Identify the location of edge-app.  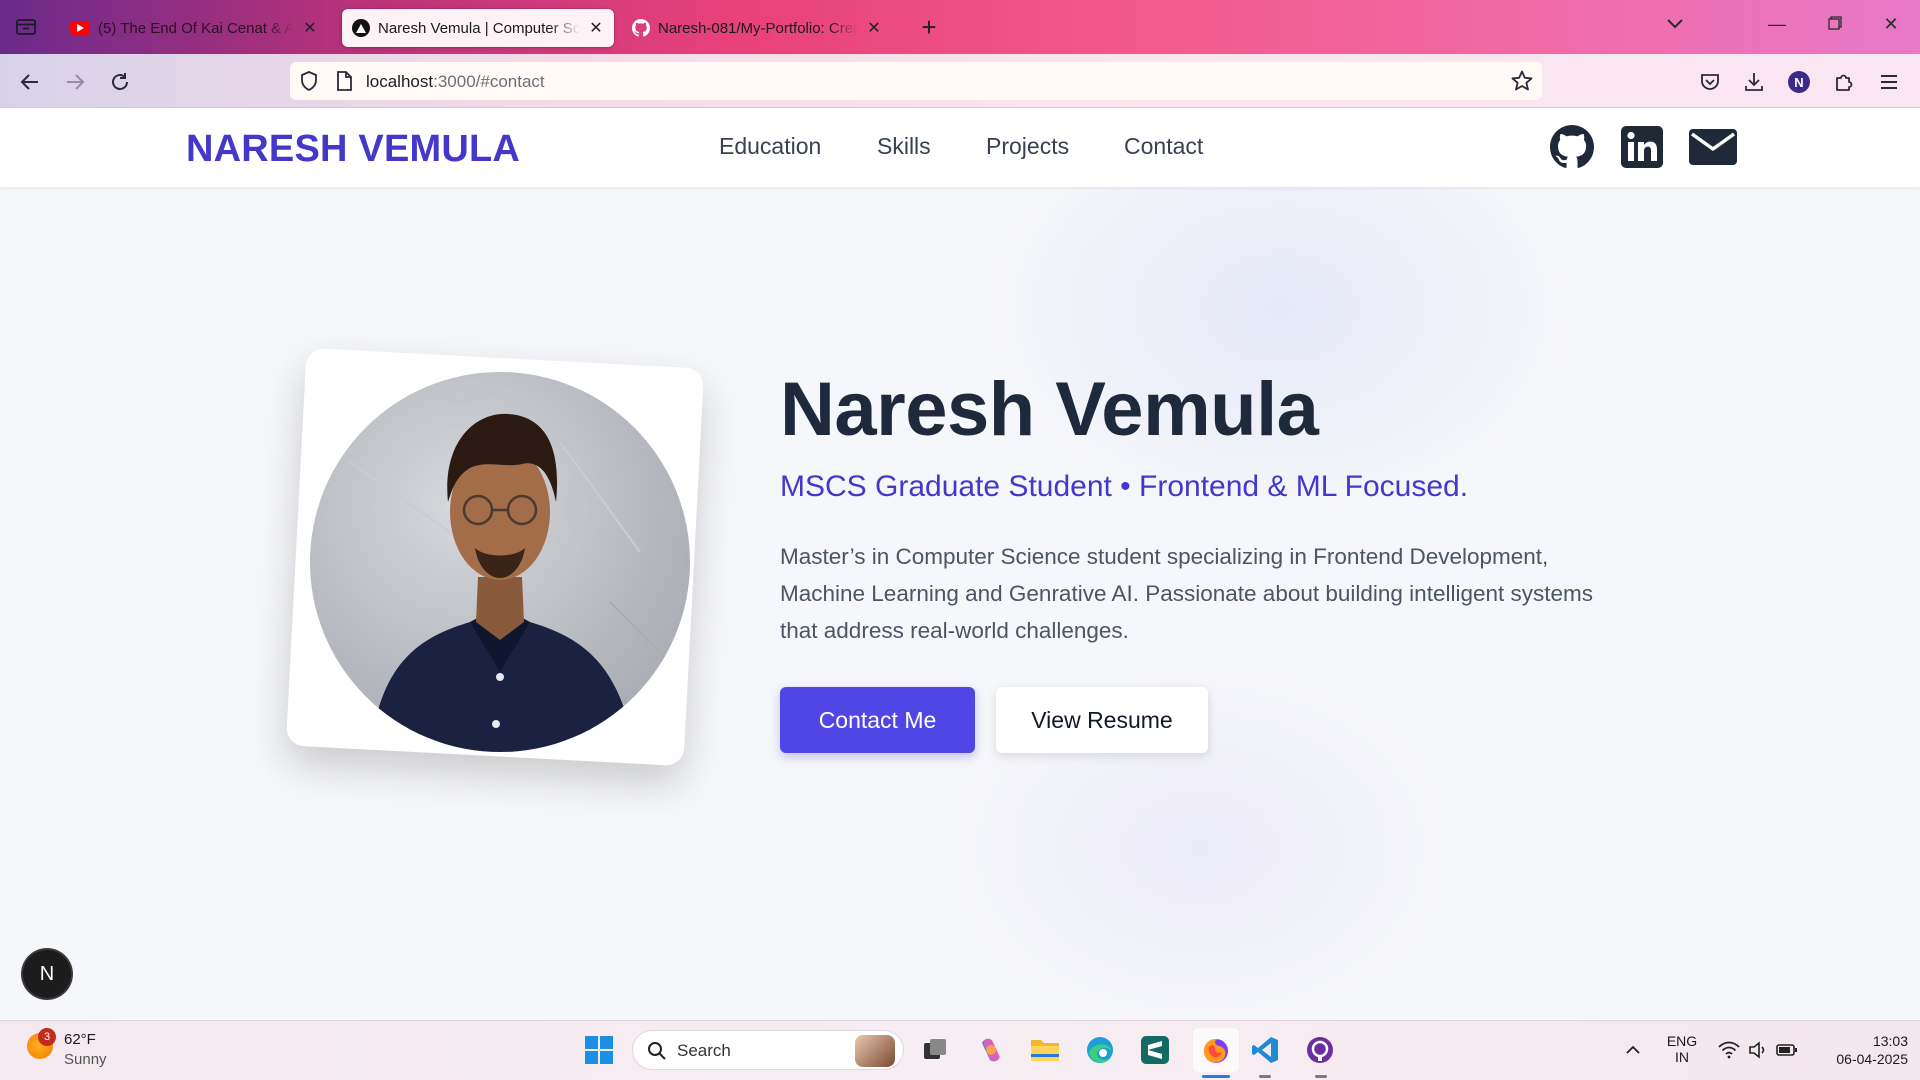
(1100, 1050).